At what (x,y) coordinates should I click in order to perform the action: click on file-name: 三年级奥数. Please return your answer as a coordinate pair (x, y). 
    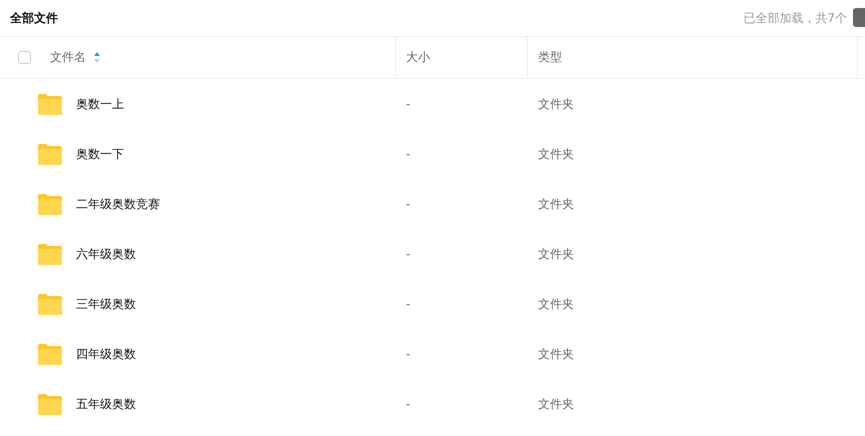
    Looking at the image, I should click on (106, 304).